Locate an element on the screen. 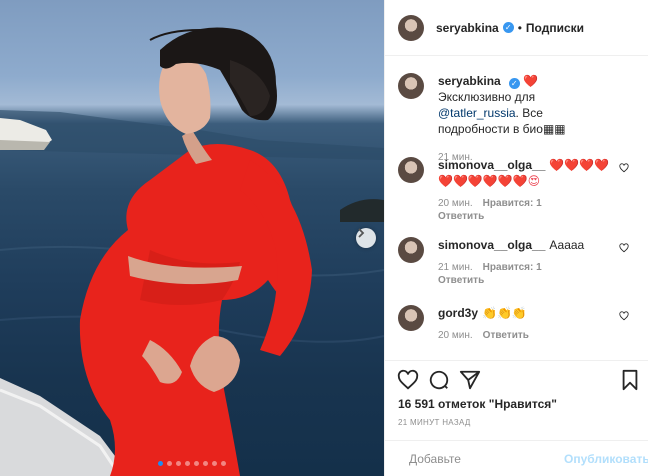 The height and width of the screenshot is (476, 648). comment-time: 21 мин. is located at coordinates (455, 267).